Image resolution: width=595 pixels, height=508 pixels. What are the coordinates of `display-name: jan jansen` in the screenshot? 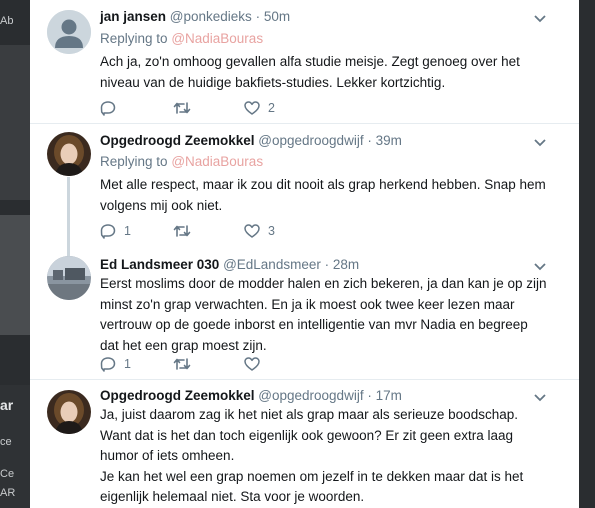 It's located at (133, 16).